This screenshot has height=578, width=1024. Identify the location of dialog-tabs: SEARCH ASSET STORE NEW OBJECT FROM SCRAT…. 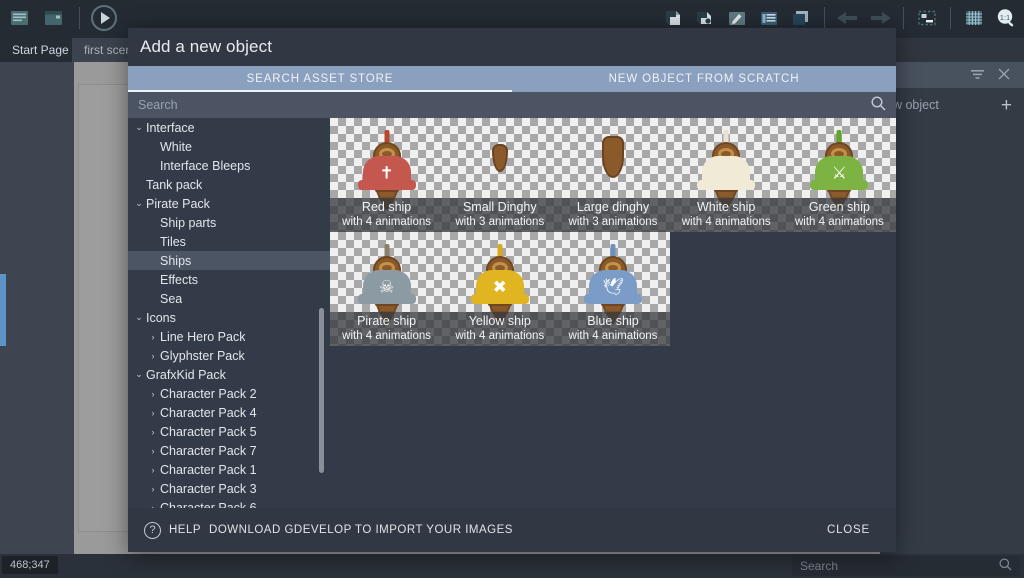
(512, 79).